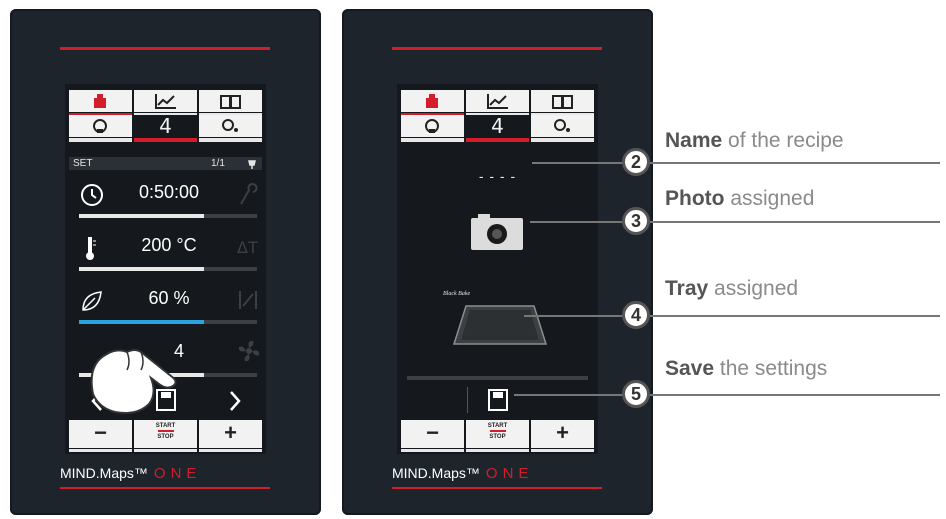 This screenshot has height=519, width=946. I want to click on temperature-value: 200 °C, so click(169, 245).